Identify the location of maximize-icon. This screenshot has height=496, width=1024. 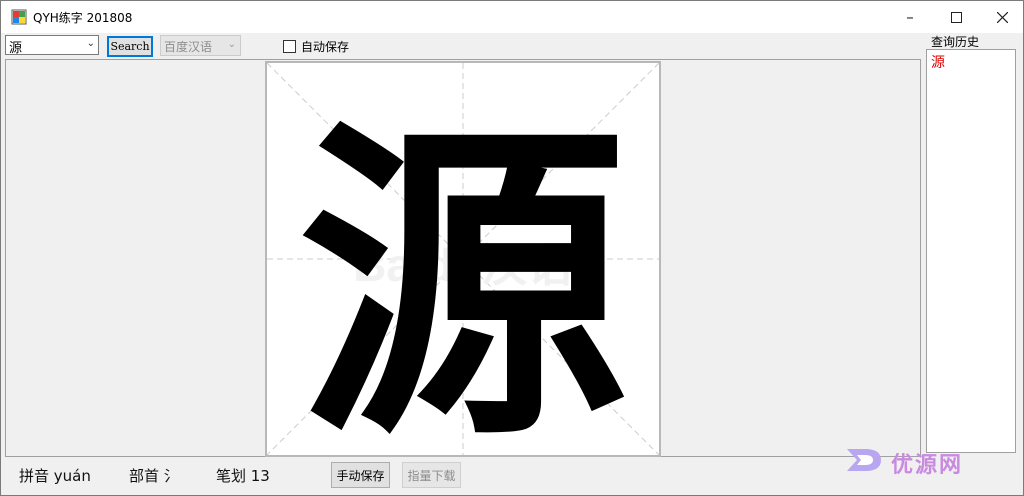
(956, 17).